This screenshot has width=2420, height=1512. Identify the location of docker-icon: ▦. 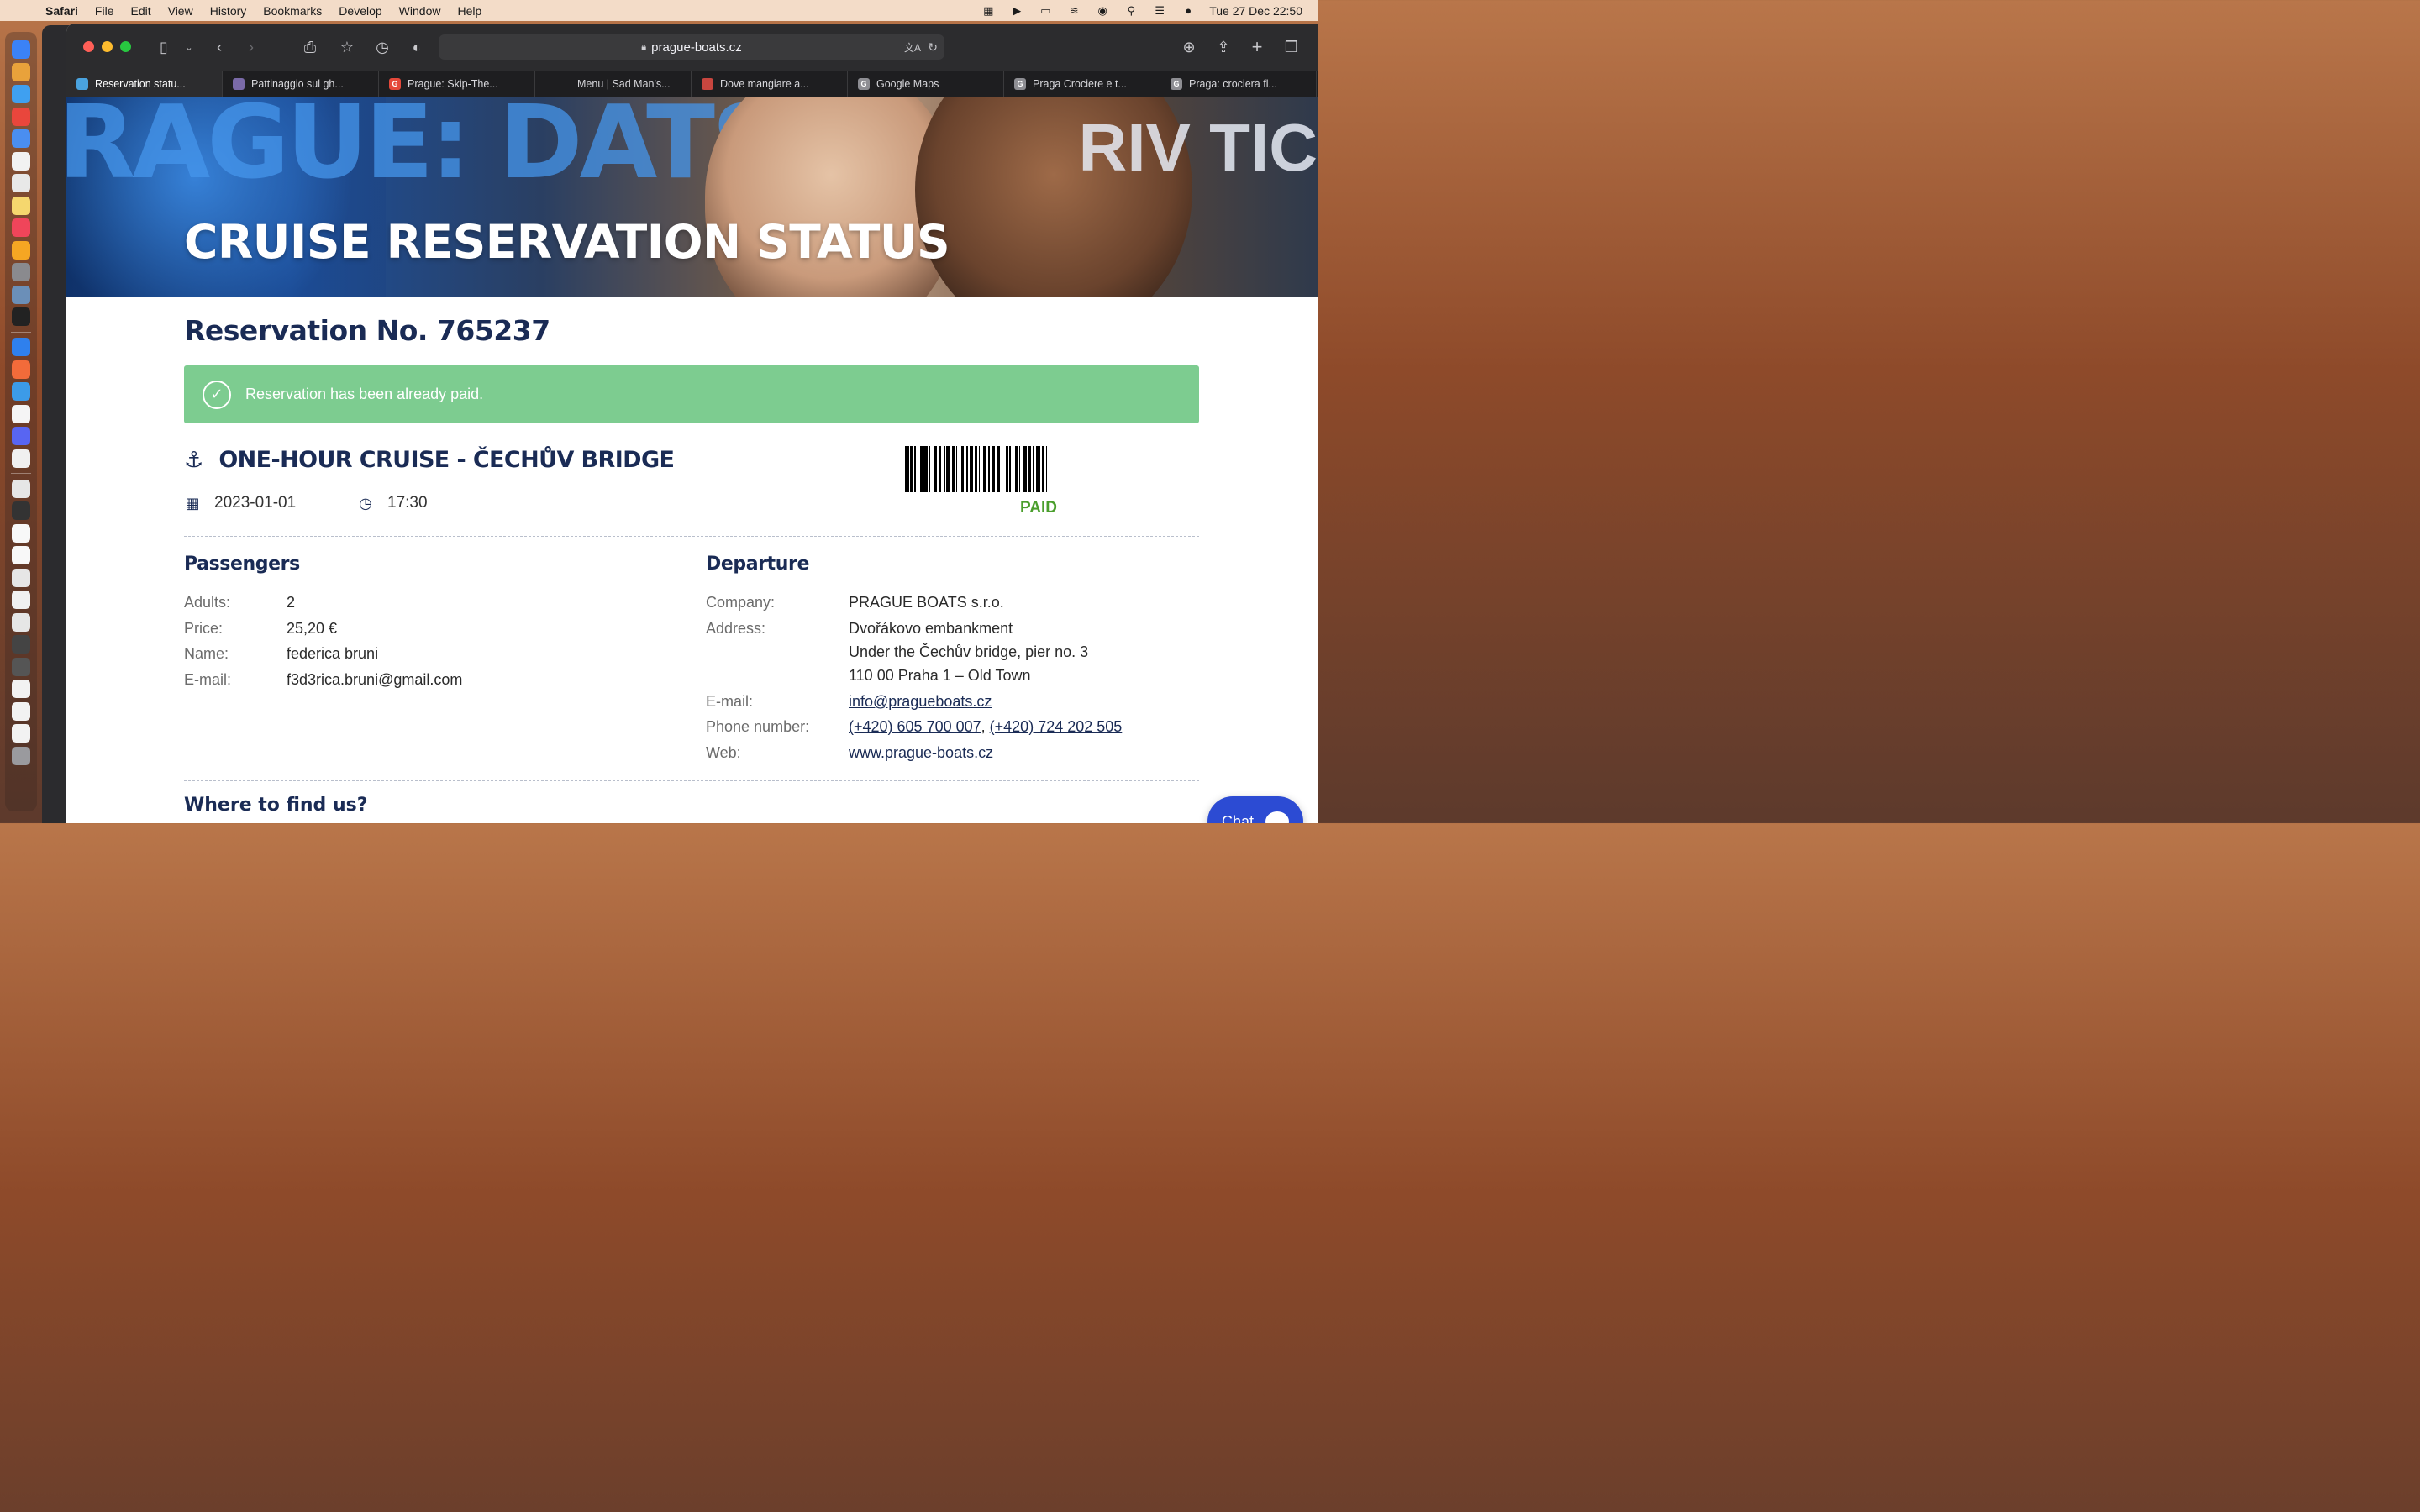
(989, 10).